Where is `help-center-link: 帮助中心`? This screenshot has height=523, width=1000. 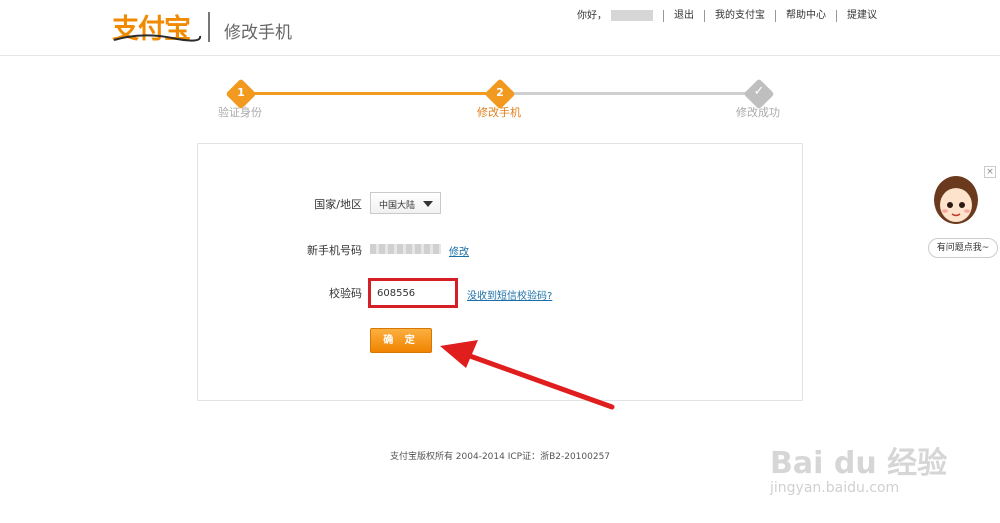
help-center-link: 帮助中心 is located at coordinates (806, 15).